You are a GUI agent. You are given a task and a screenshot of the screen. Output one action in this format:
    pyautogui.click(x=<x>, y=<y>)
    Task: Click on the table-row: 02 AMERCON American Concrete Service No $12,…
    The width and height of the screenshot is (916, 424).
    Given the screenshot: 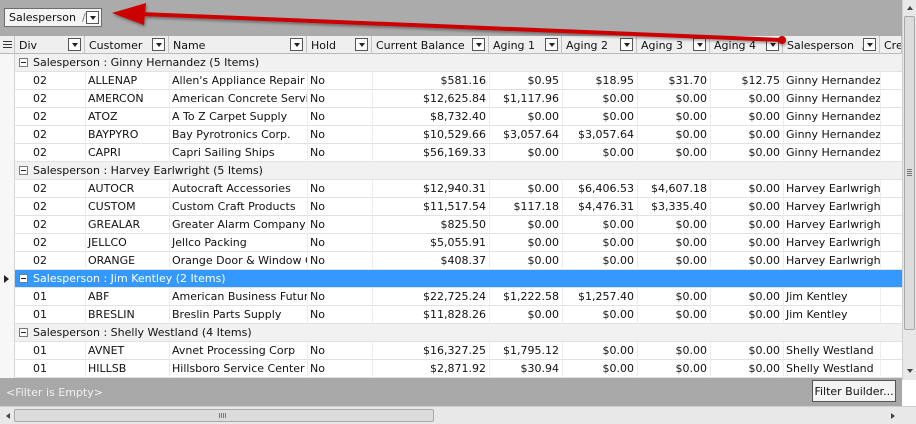 What is the action you would take?
    pyautogui.click(x=451, y=99)
    